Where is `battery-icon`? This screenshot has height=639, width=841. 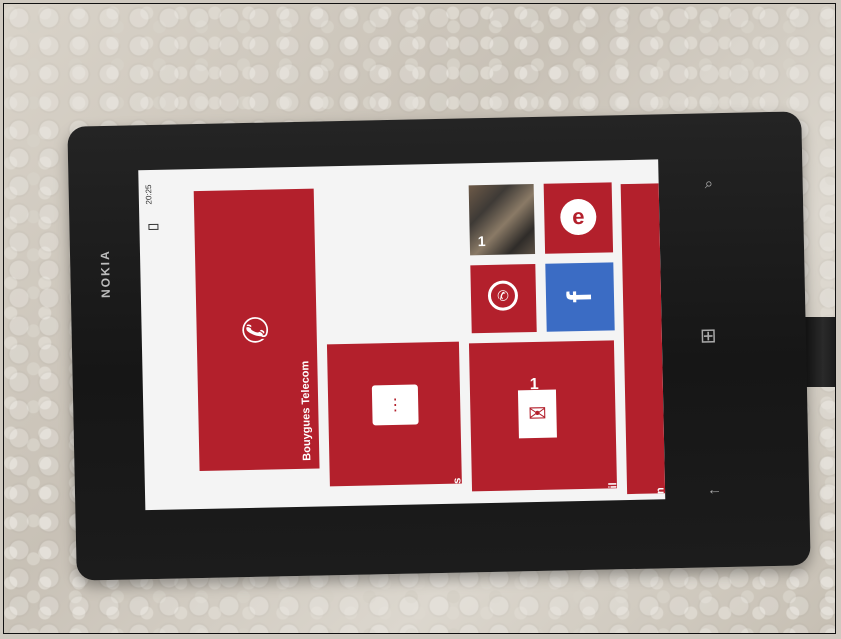
battery-icon is located at coordinates (153, 227).